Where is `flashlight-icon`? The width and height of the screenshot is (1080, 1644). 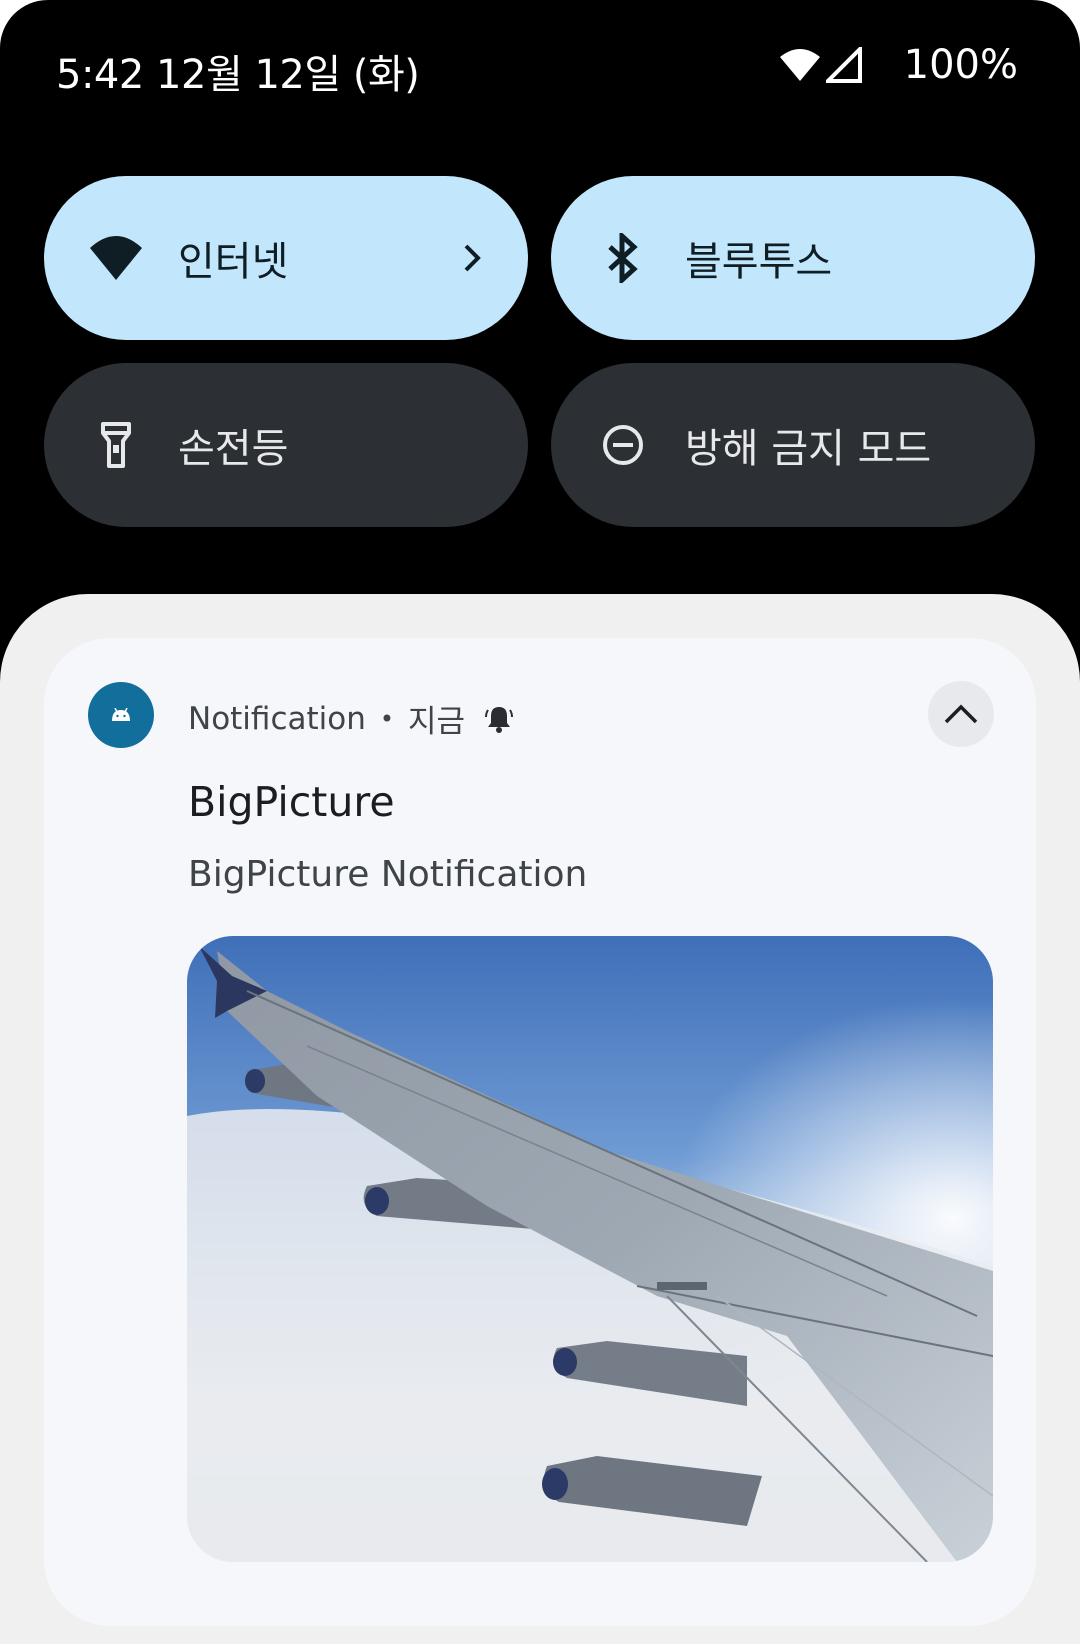
flashlight-icon is located at coordinates (116, 445).